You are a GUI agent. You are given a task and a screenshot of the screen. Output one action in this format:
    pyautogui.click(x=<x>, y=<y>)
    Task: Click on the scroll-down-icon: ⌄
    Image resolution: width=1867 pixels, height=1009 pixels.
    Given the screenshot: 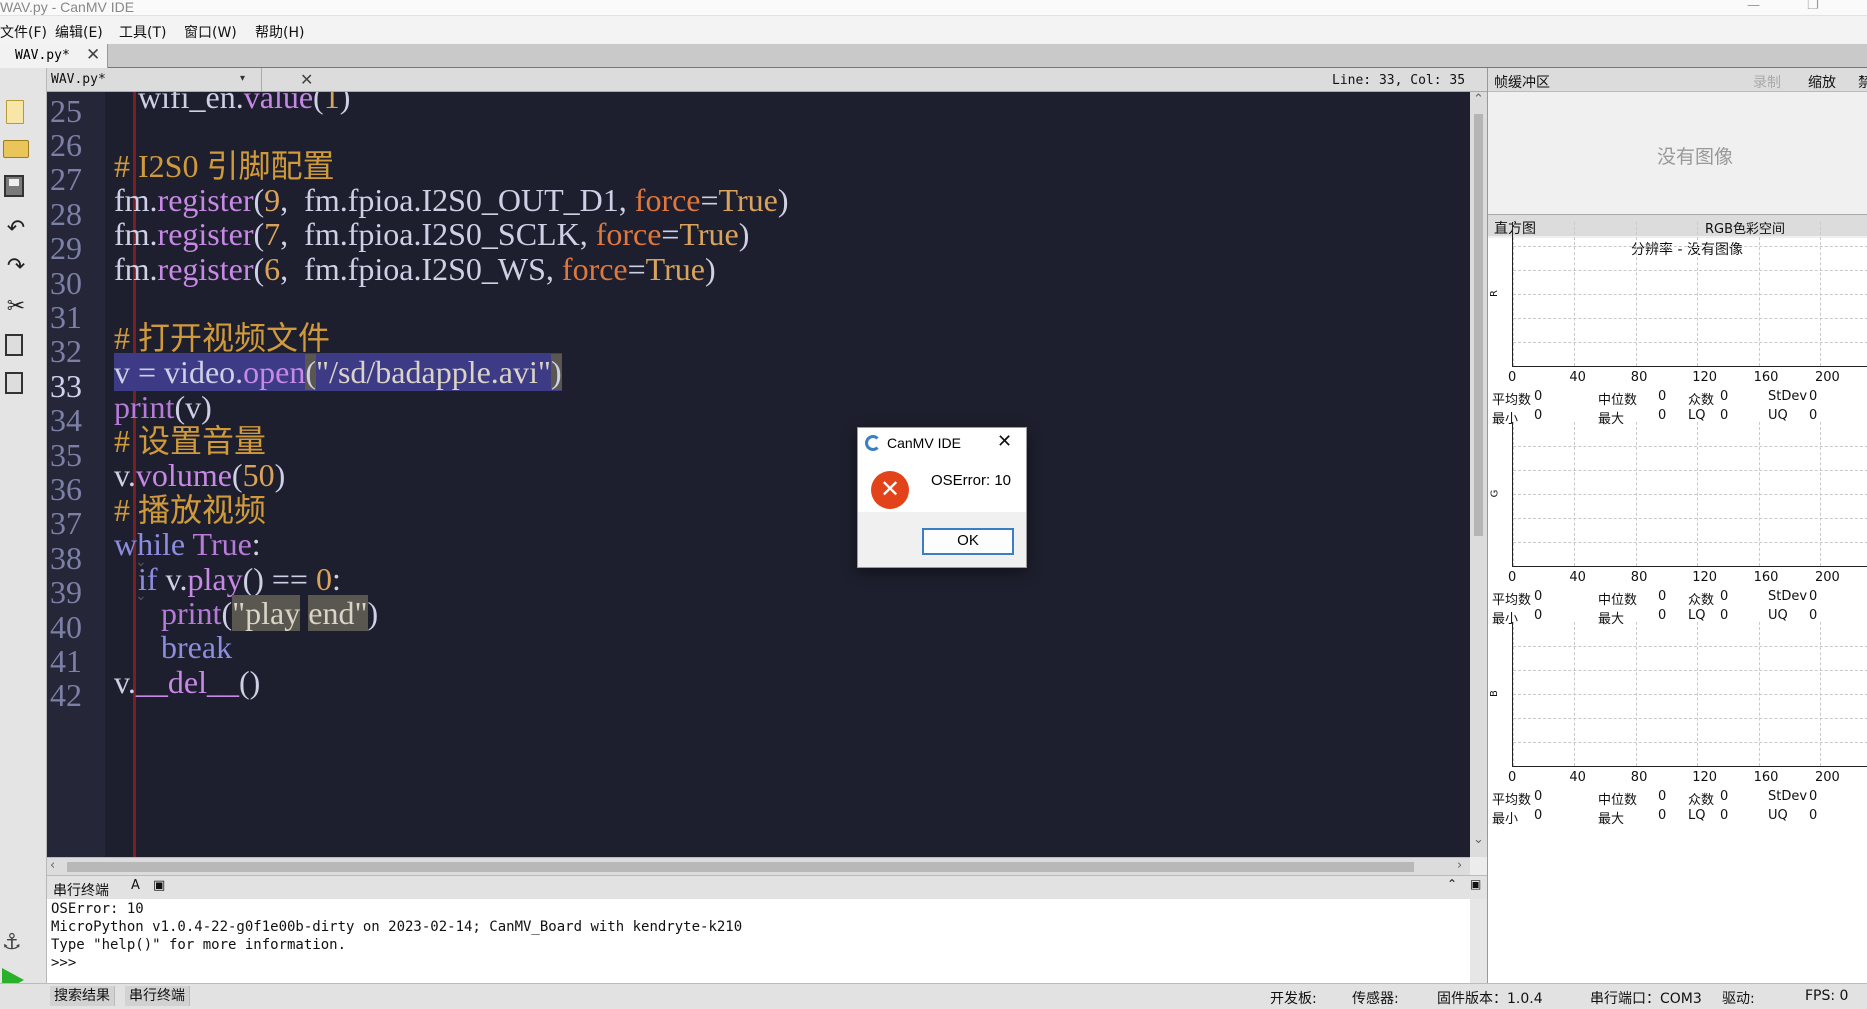 What is the action you would take?
    pyautogui.click(x=1478, y=839)
    